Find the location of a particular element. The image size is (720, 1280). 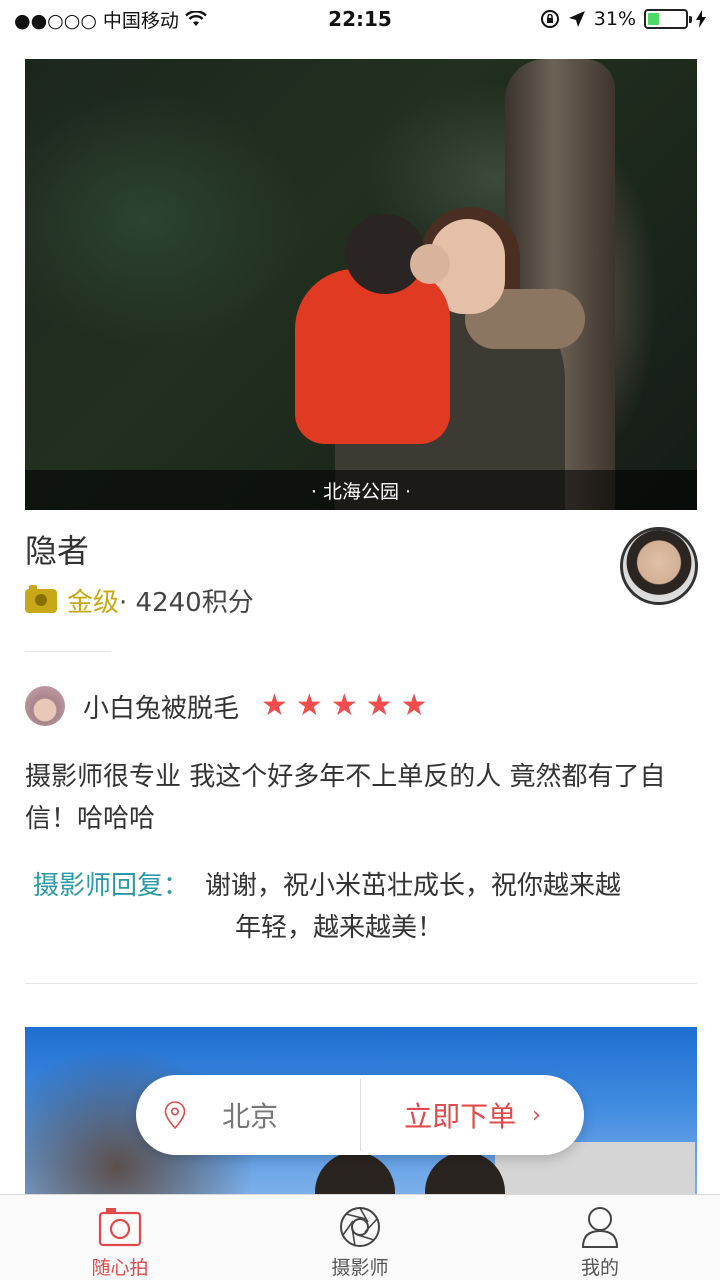

photographer-level: 金级 is located at coordinates (93, 603).